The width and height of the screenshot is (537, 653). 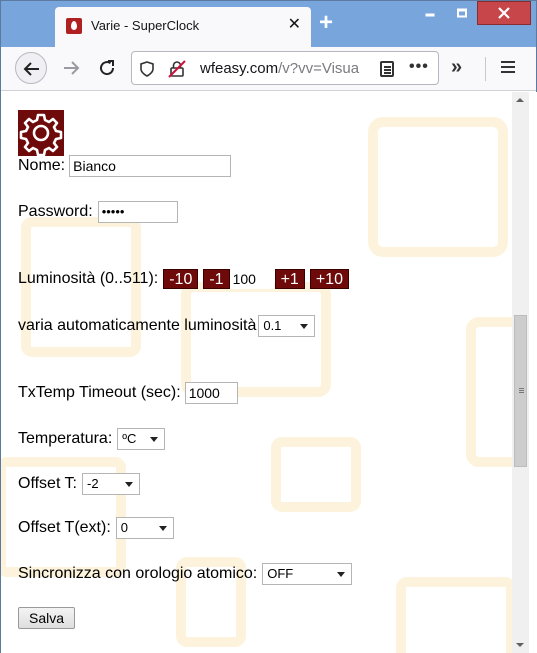 What do you see at coordinates (124, 527) in the screenshot?
I see `offset-t-ext-value: 0` at bounding box center [124, 527].